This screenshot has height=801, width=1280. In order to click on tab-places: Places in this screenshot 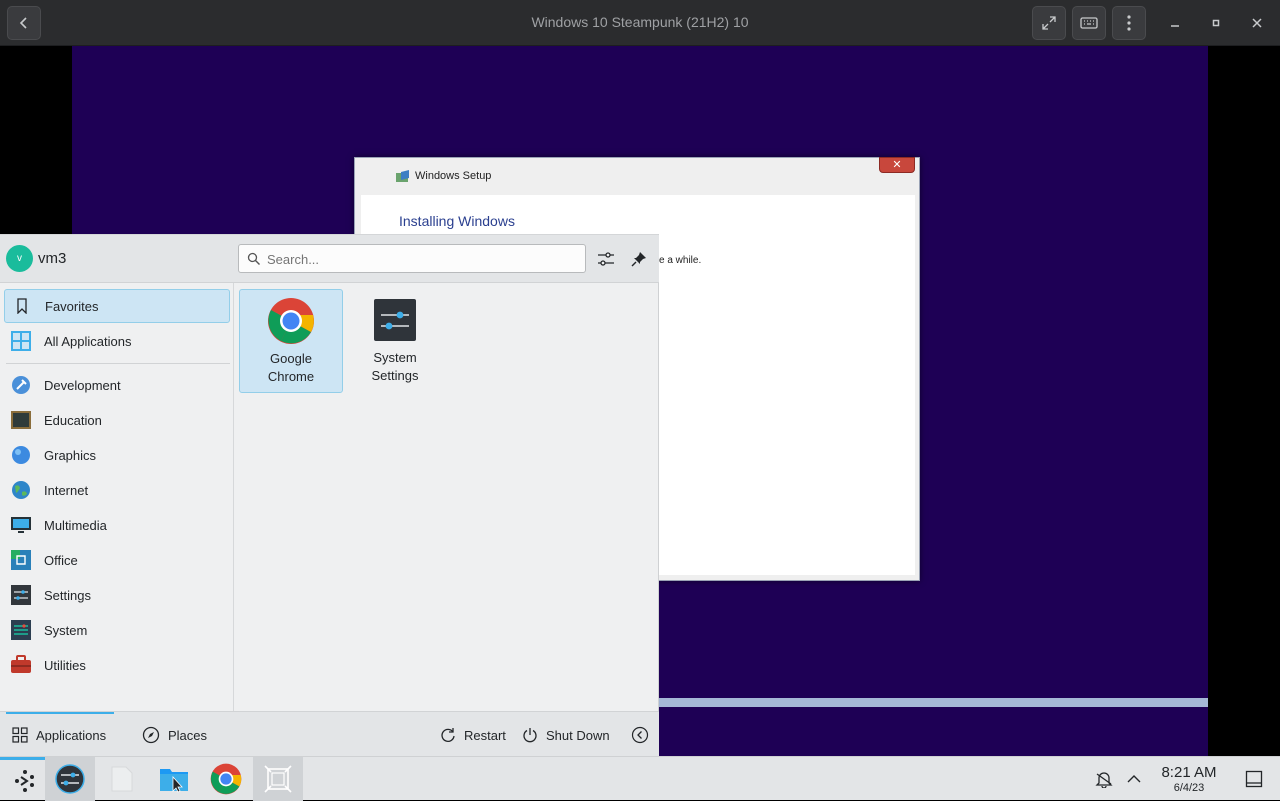, I will do `click(174, 735)`.